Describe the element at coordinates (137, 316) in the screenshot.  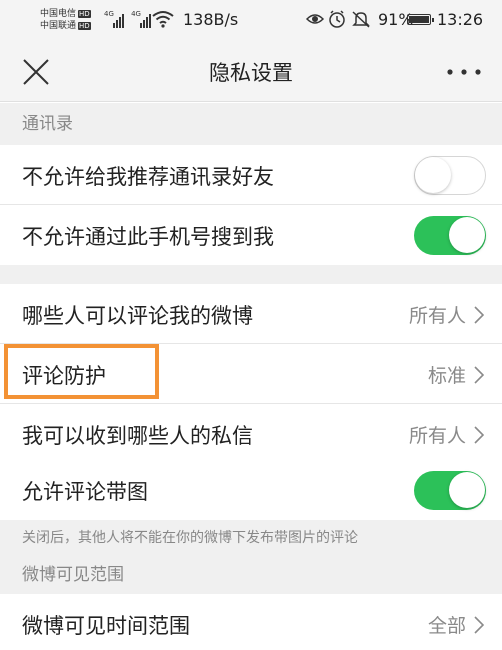
I see `row-label: 哪些人可以评论我的微博` at that location.